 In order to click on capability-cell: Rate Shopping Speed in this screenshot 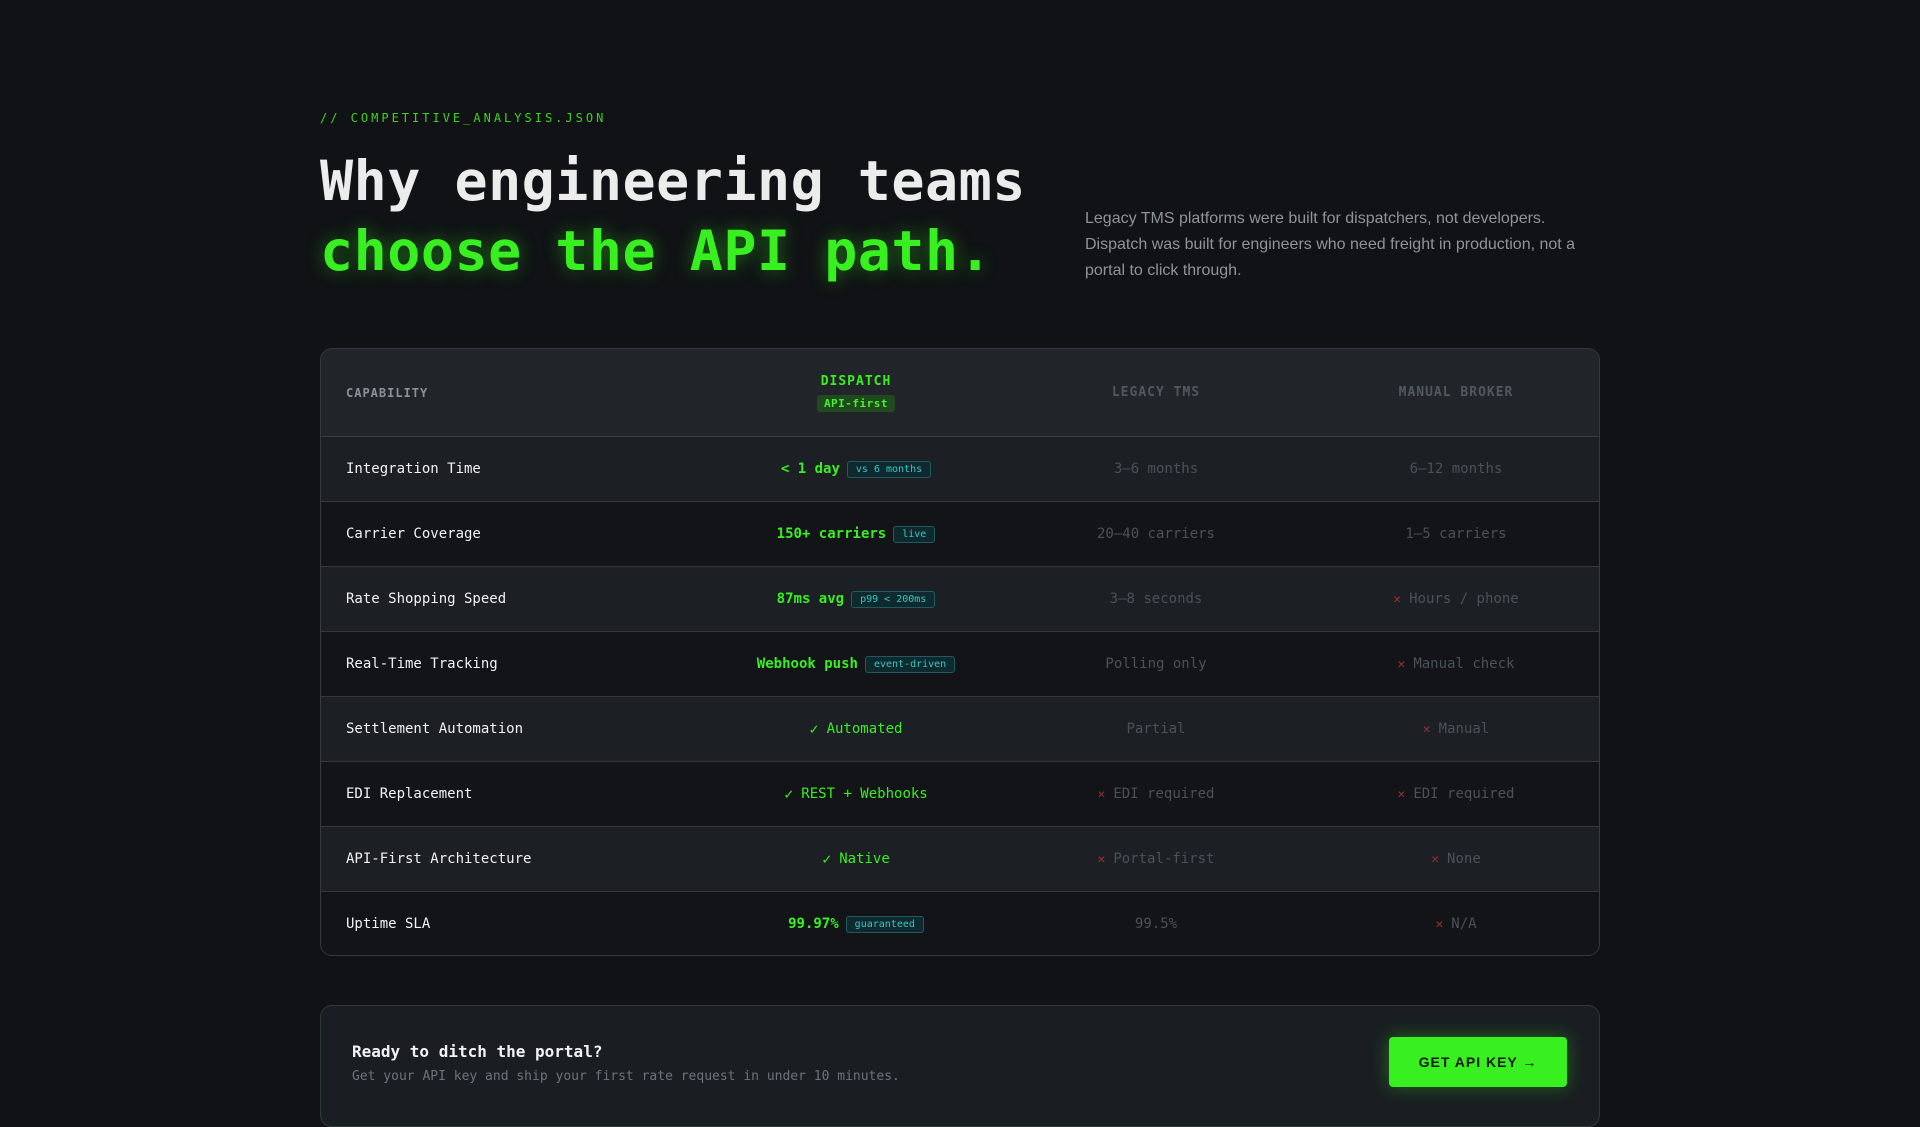, I will do `click(426, 599)`.